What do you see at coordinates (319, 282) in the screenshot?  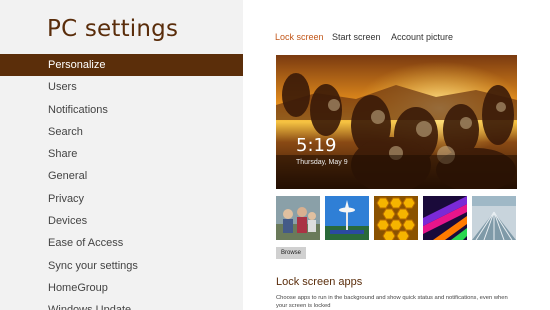 I see `lock-screen-apps-heading: Lock screen apps` at bounding box center [319, 282].